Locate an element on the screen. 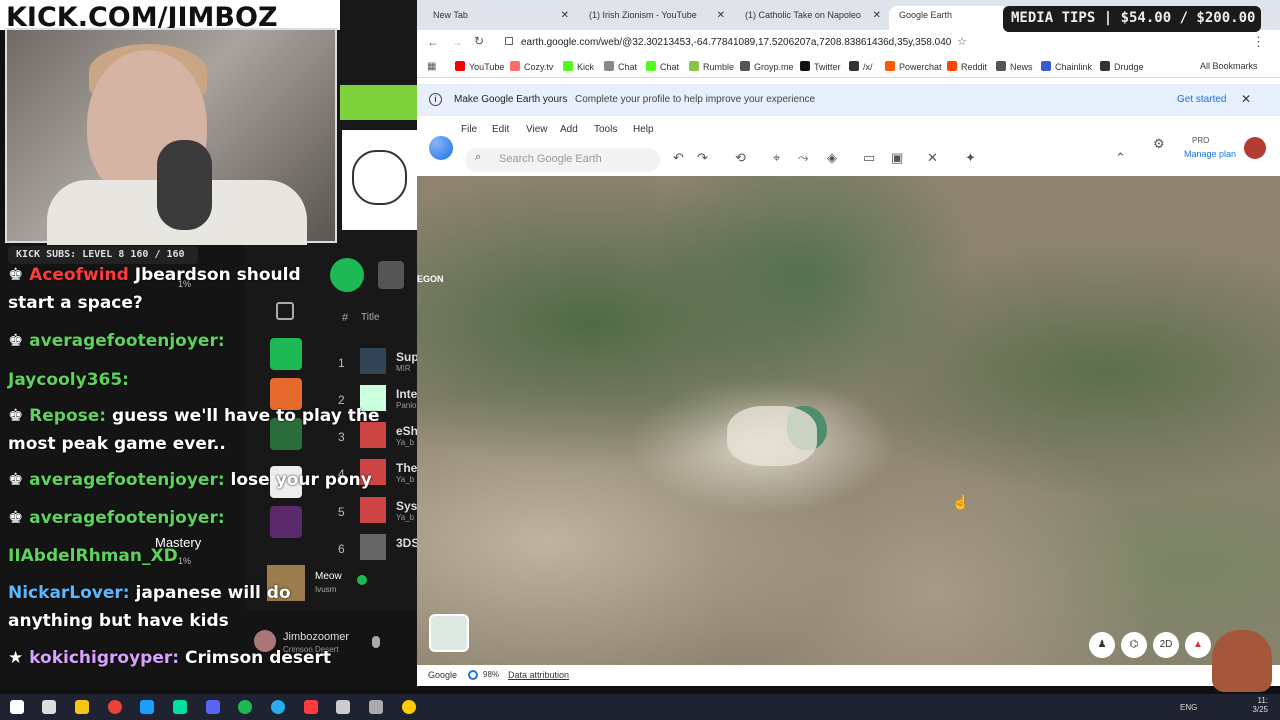  clock: 11: 3/25 is located at coordinates (1260, 705).